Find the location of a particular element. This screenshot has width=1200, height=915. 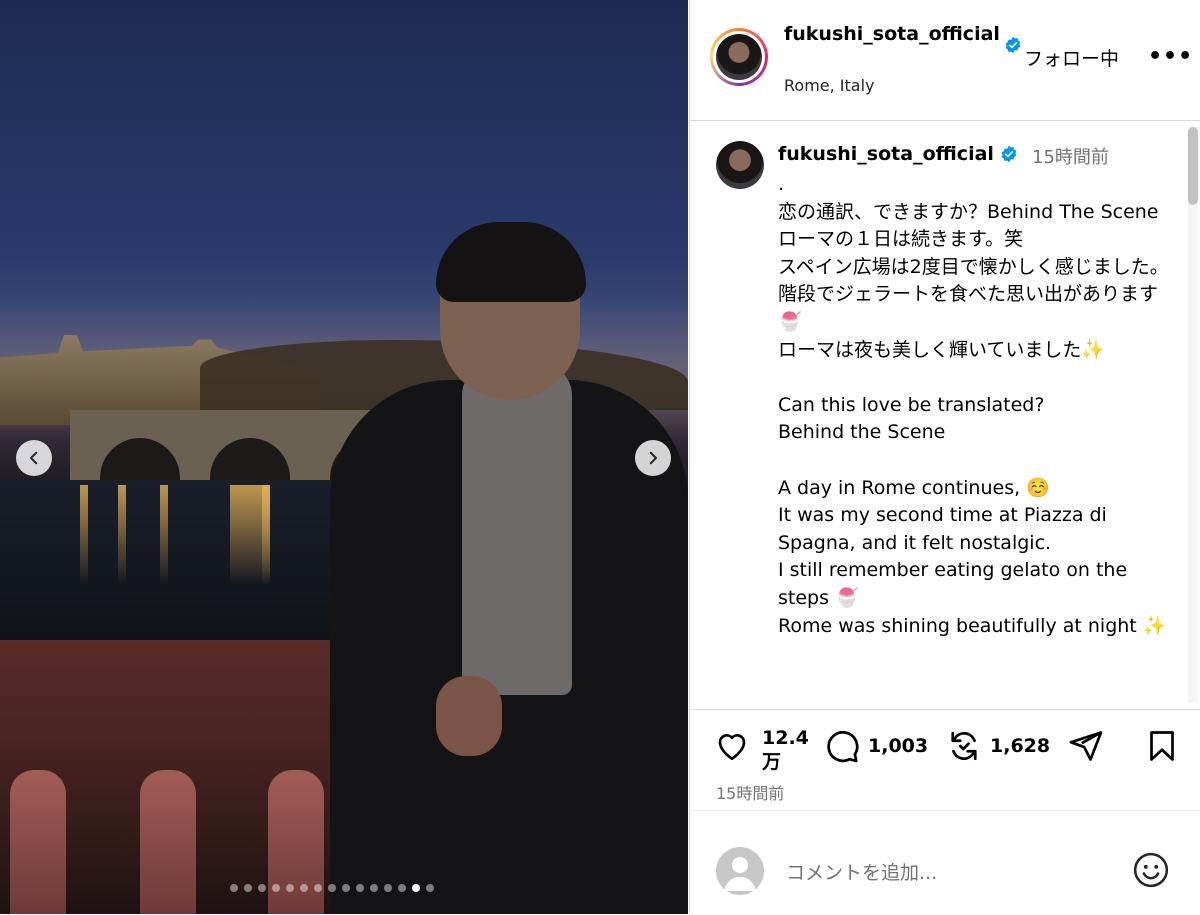

save-button is located at coordinates (1162, 746).